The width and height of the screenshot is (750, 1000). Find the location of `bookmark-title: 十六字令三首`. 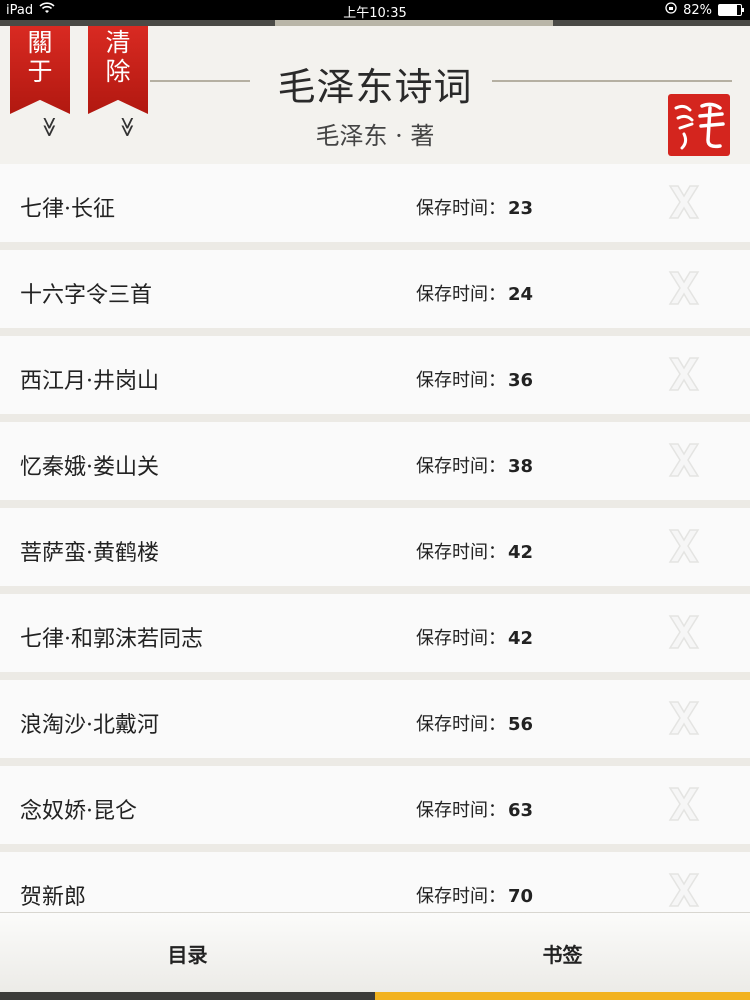

bookmark-title: 十六字令三首 is located at coordinates (86, 295).